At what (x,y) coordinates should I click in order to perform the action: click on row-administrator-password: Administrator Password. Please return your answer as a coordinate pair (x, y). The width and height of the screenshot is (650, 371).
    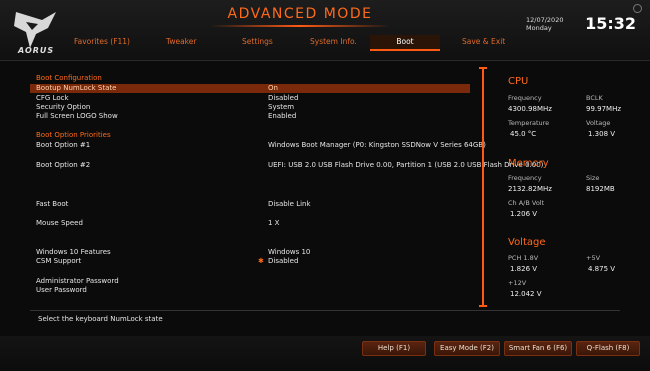
    Looking at the image, I should click on (250, 281).